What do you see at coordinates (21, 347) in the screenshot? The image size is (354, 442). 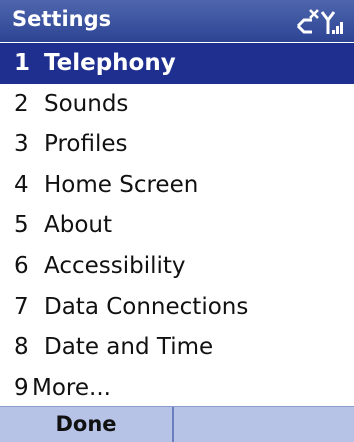 I see `menu-item-number: 8` at bounding box center [21, 347].